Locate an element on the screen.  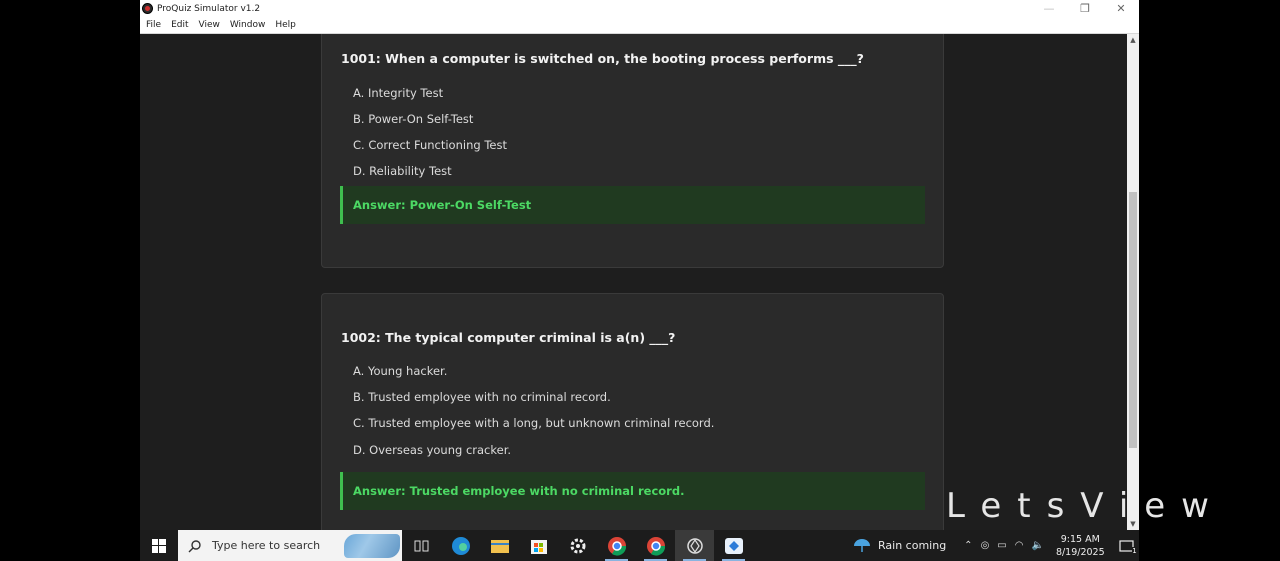
watermark-text: LetsView is located at coordinates (1085, 506).